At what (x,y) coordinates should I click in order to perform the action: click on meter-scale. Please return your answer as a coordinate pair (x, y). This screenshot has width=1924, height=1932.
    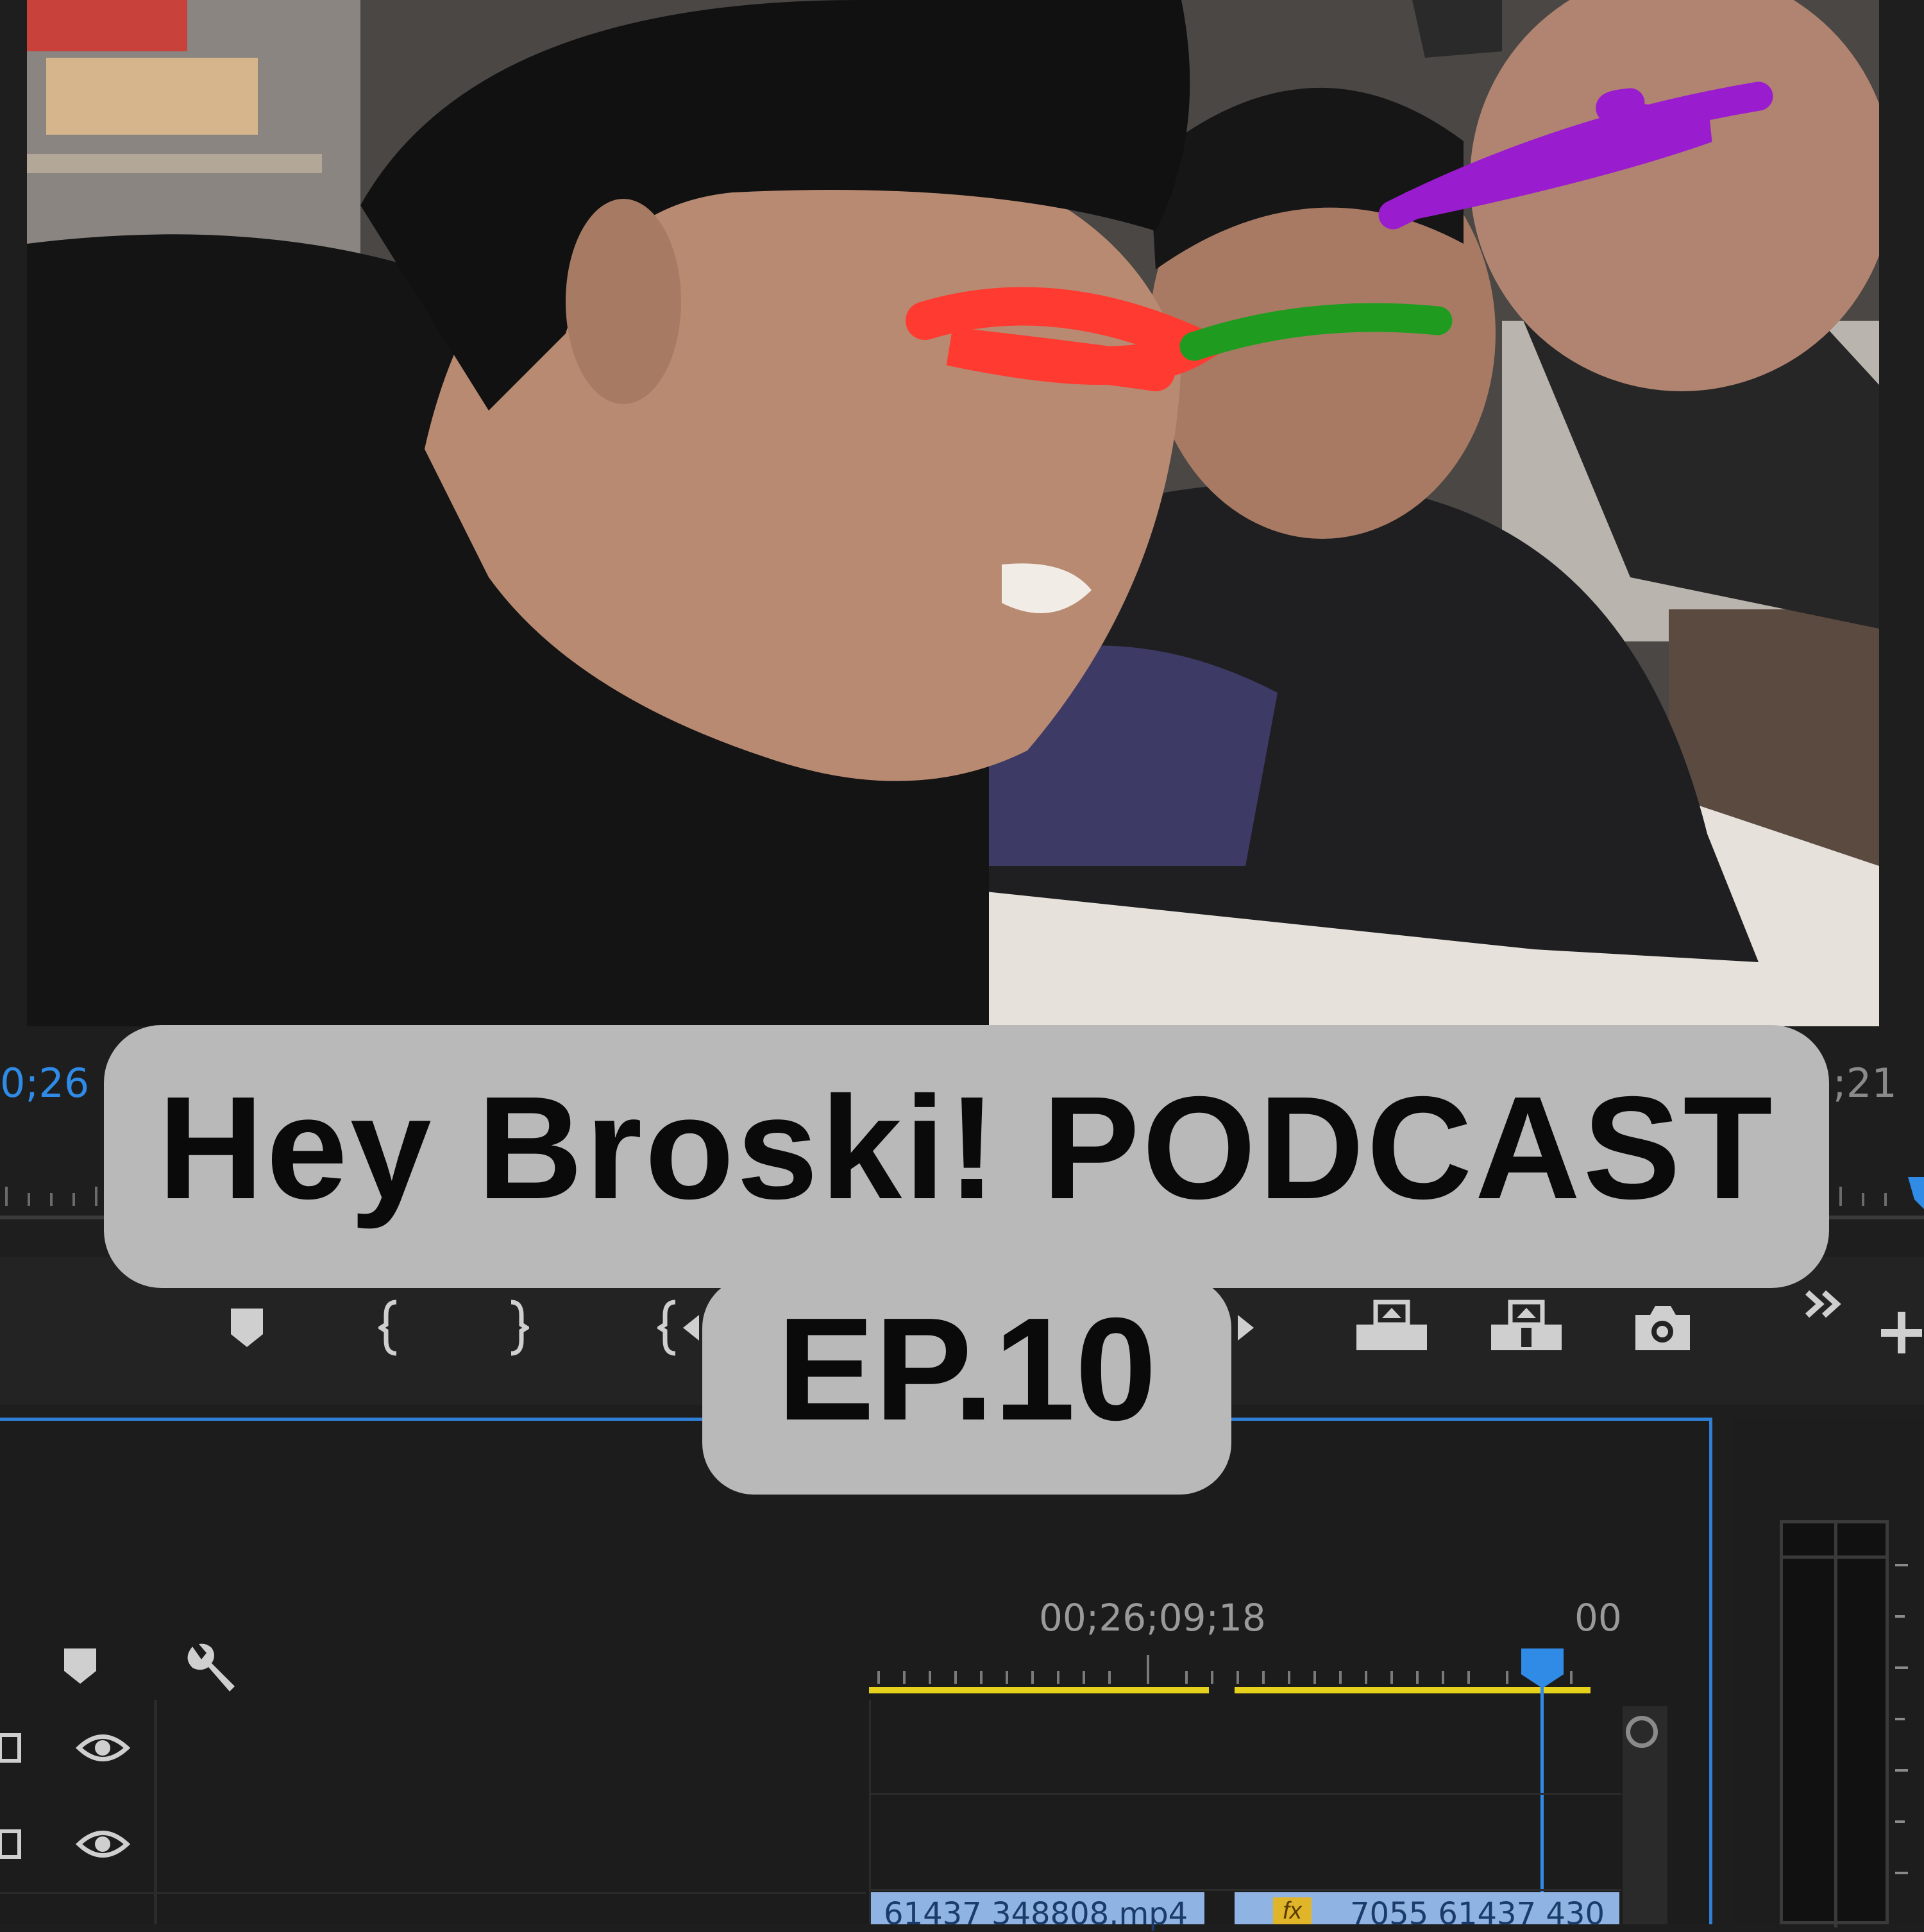
    Looking at the image, I should click on (1901, 1719).